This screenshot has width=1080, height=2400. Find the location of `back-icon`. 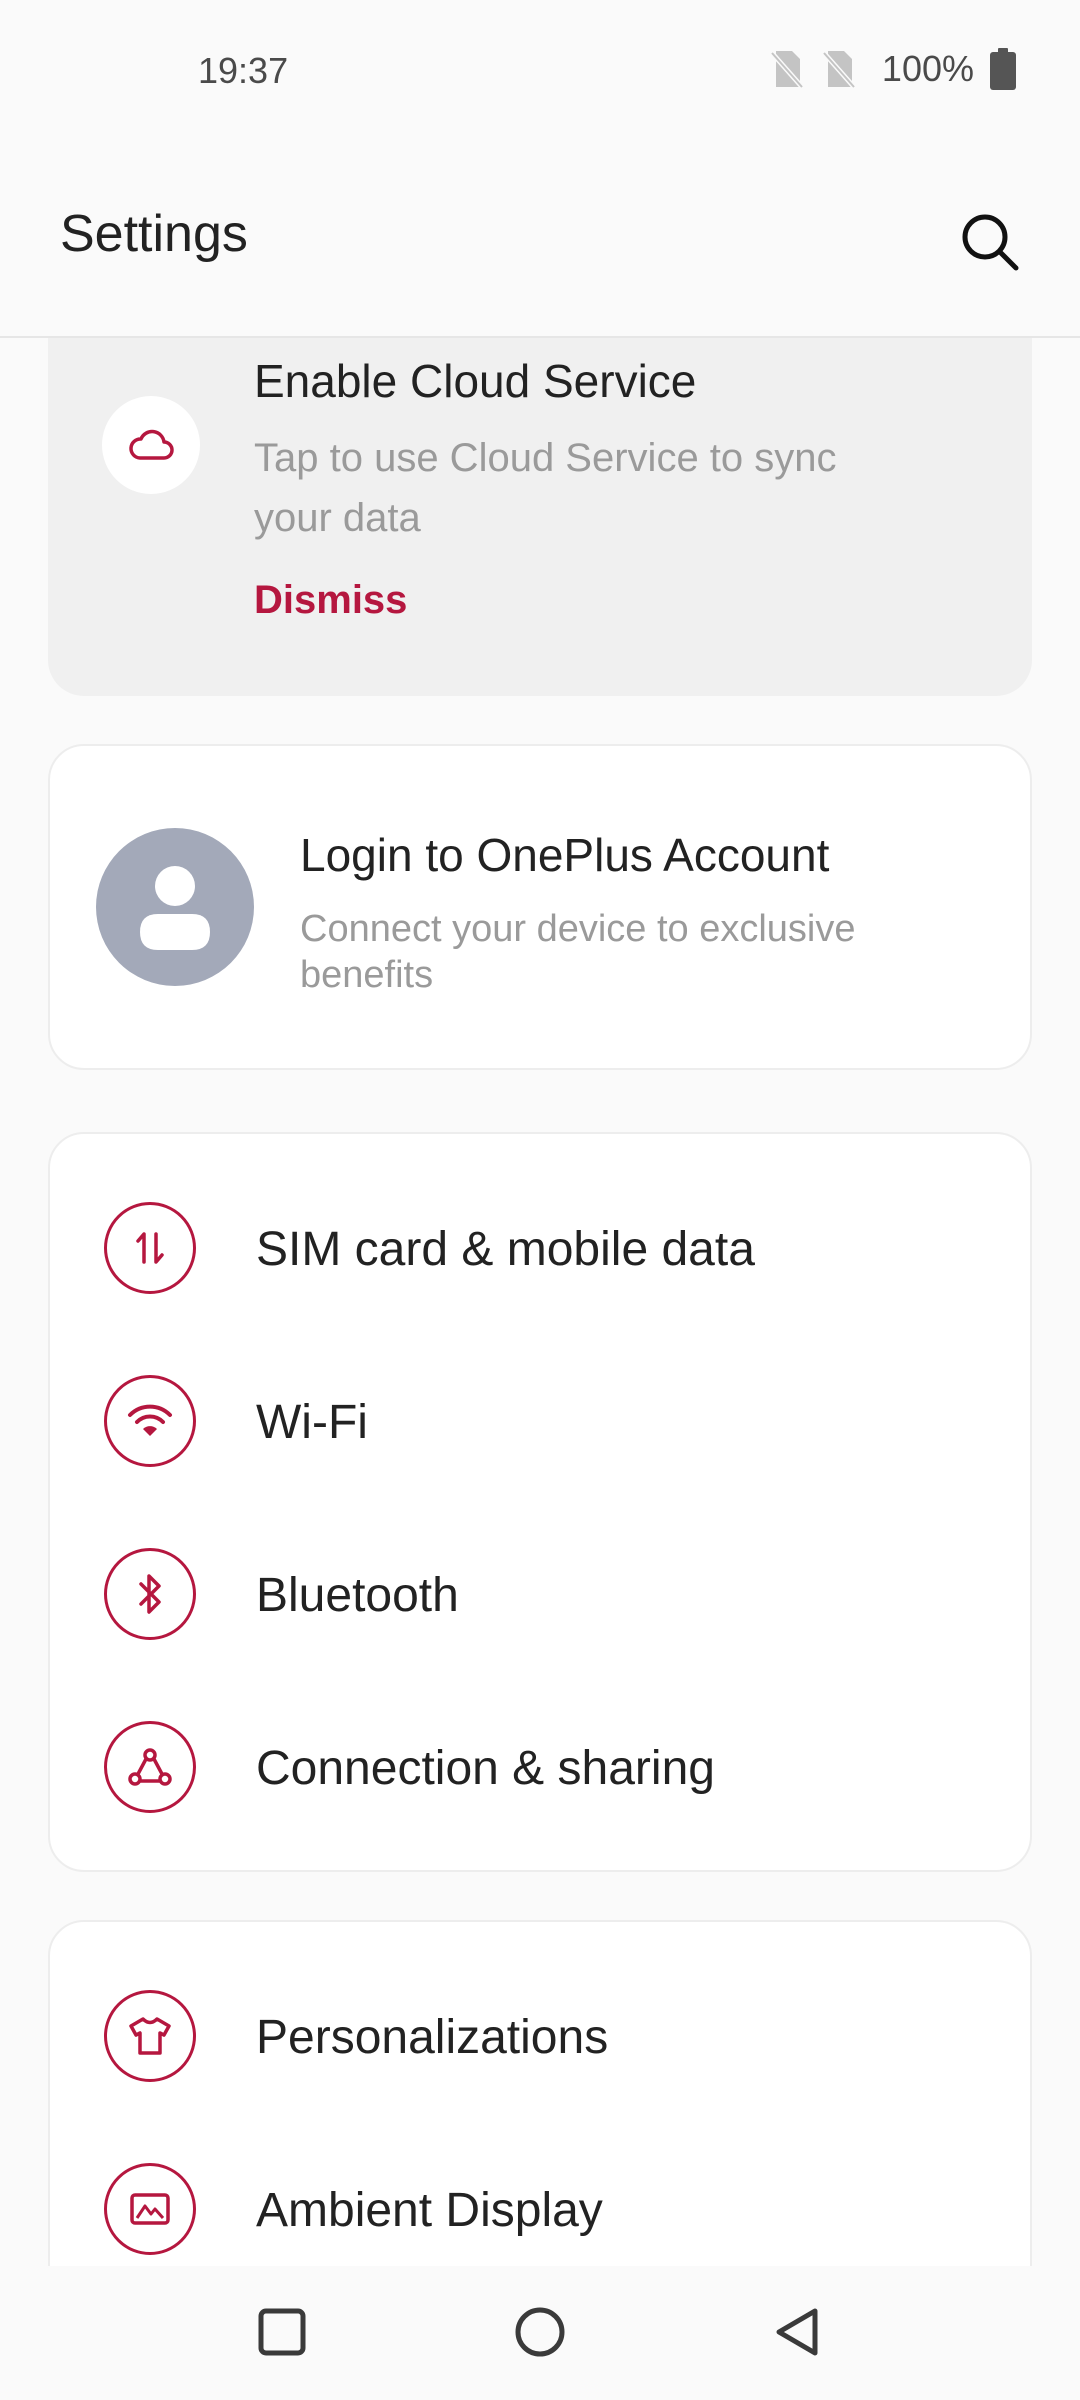

back-icon is located at coordinates (797, 2332).